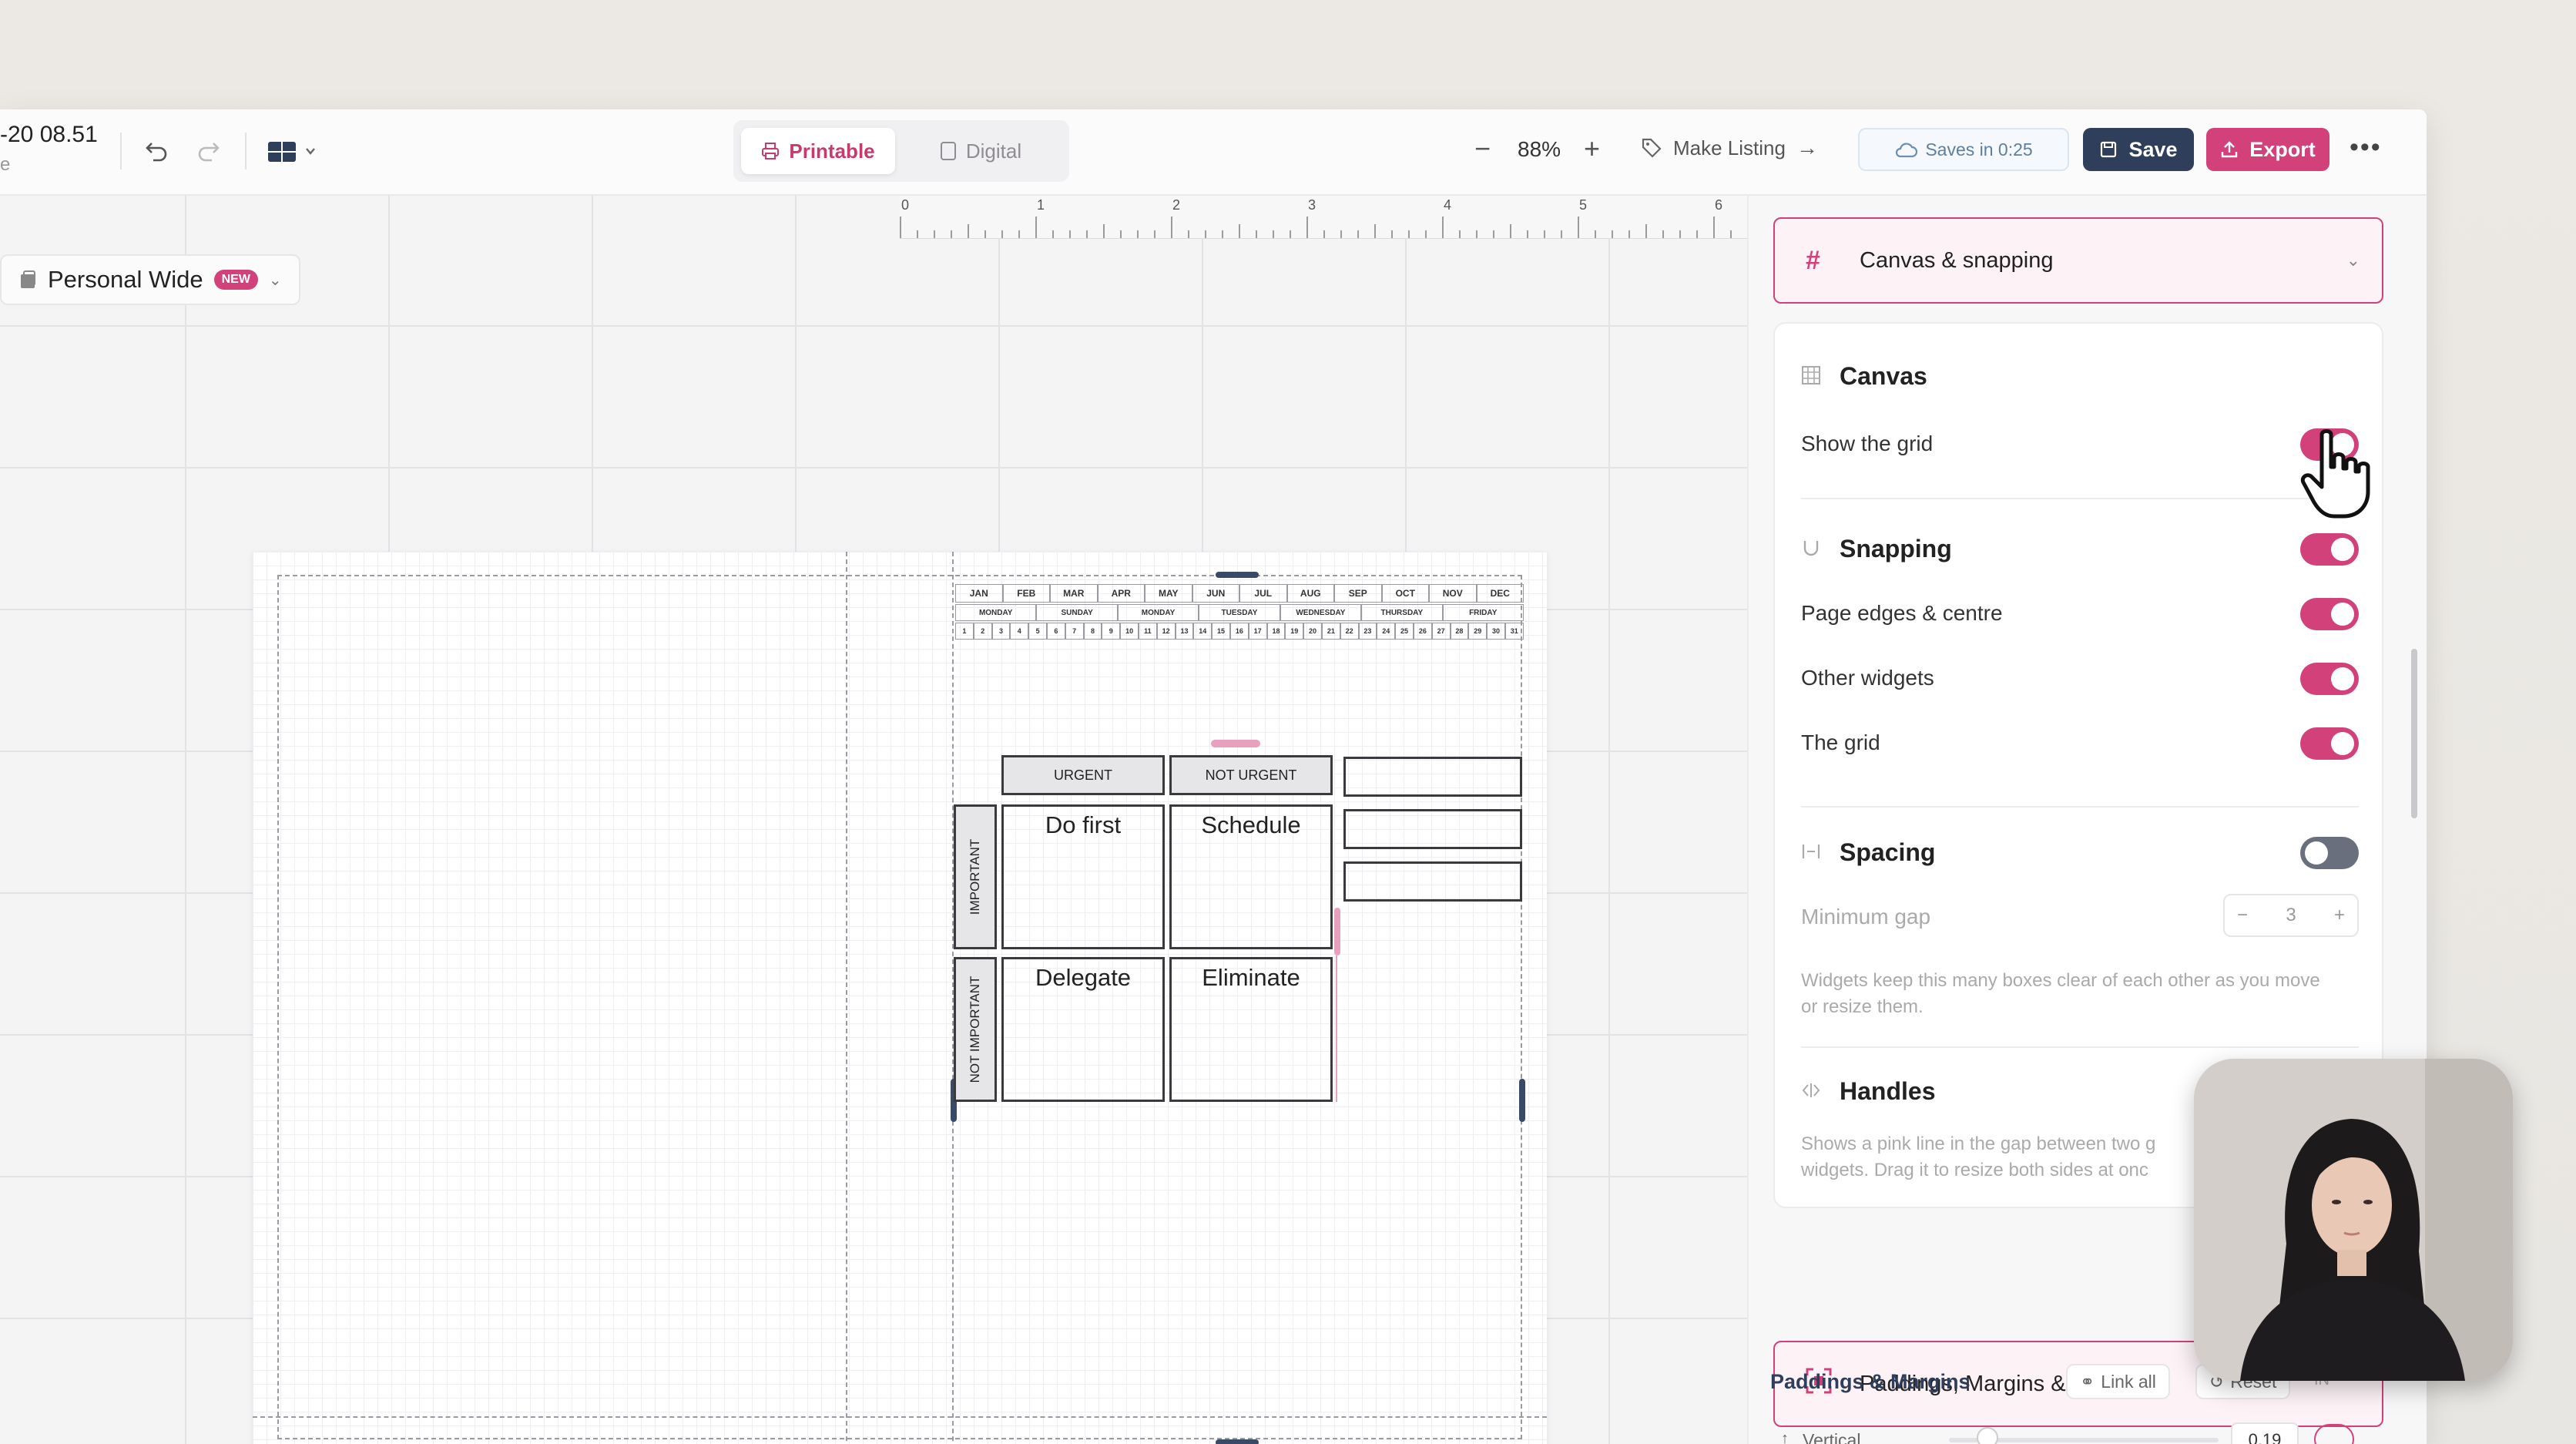 This screenshot has height=1444, width=2576. I want to click on calendar-cell: JUN, so click(1215, 593).